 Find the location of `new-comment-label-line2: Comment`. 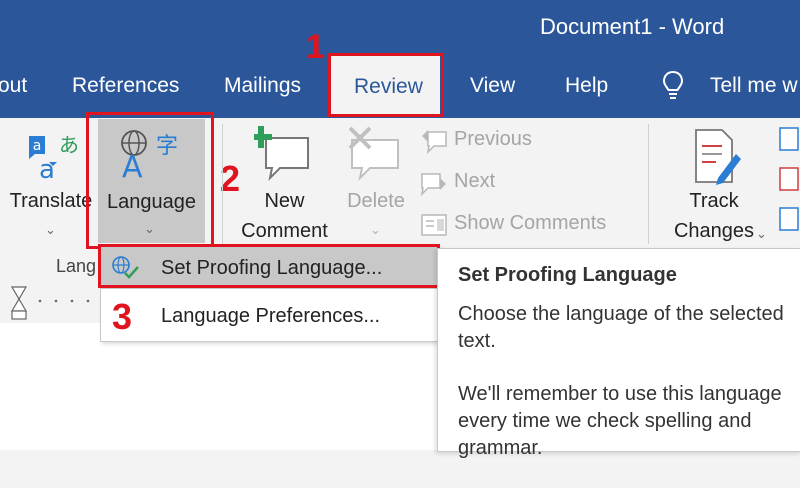

new-comment-label-line2: Comment is located at coordinates (284, 231).